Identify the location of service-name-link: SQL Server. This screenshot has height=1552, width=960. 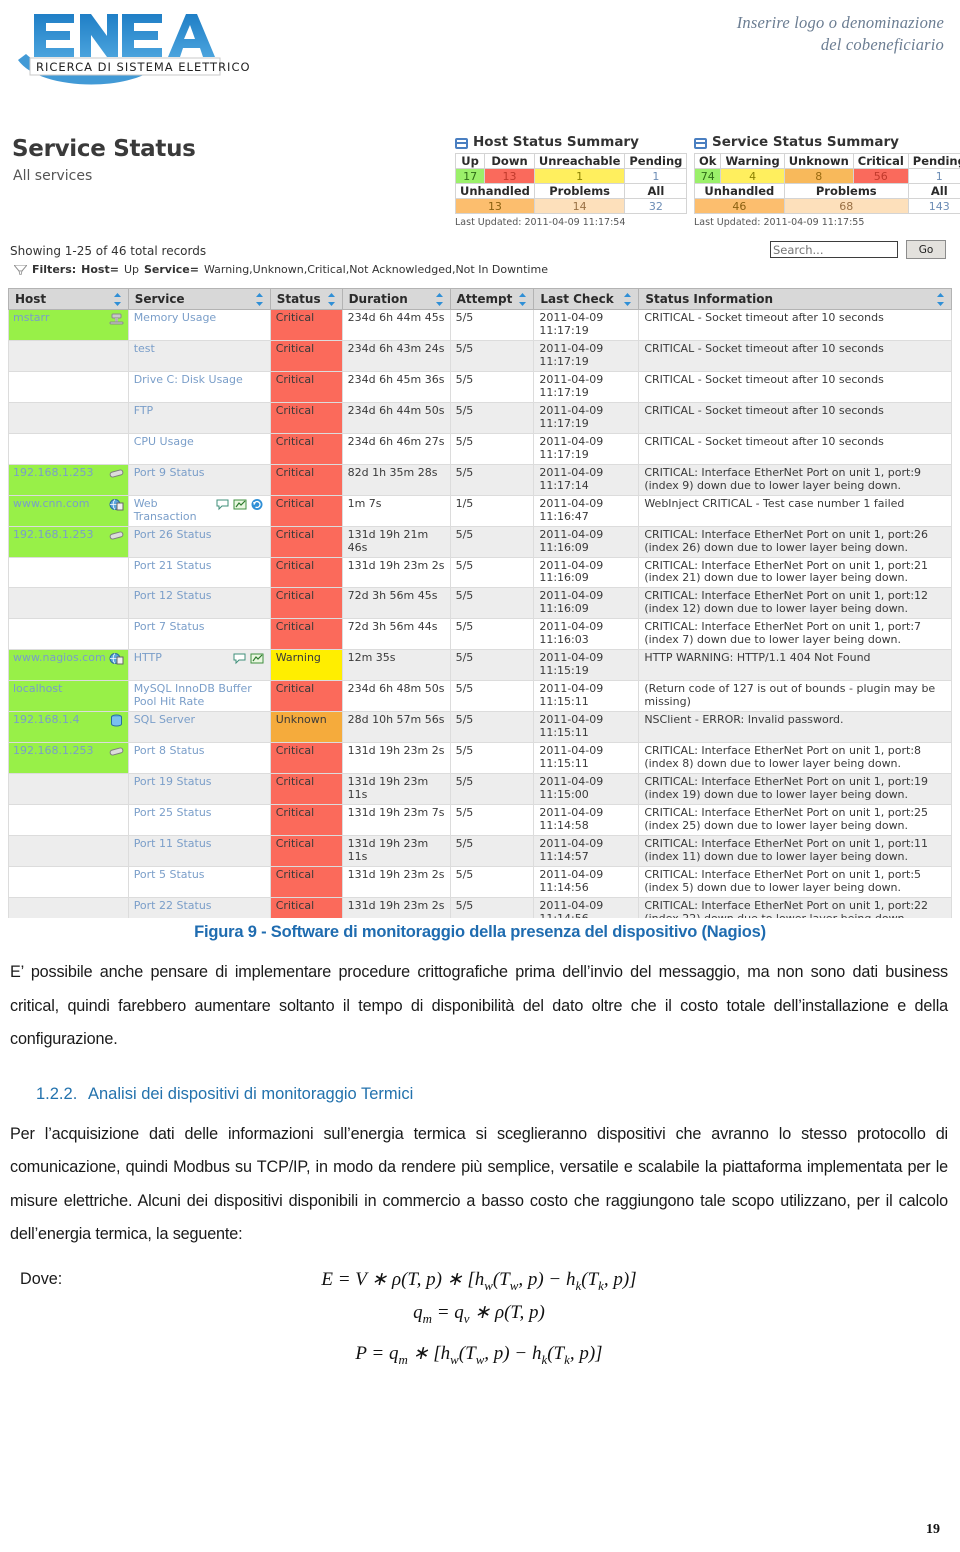
(164, 720).